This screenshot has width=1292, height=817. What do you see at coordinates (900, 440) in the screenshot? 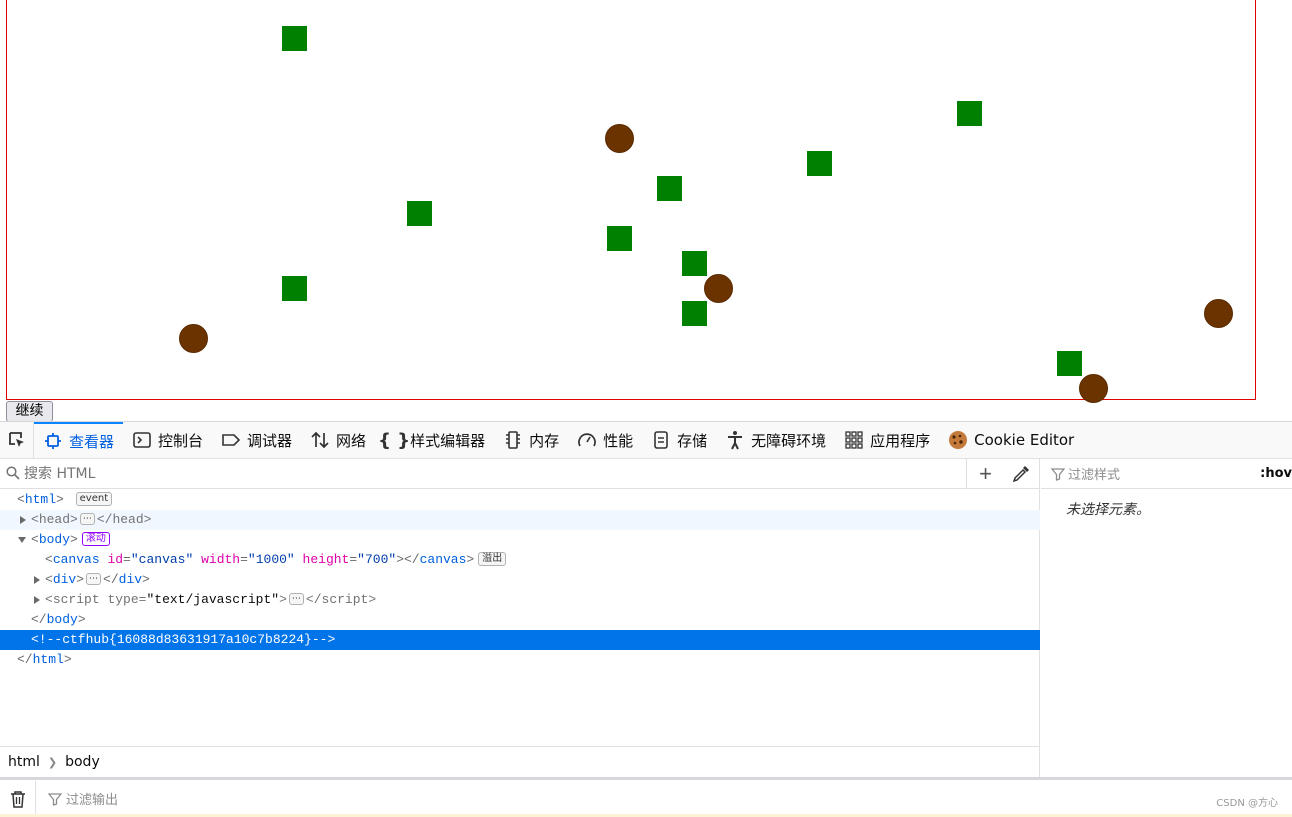
I see `tab-label: 应用程序` at bounding box center [900, 440].